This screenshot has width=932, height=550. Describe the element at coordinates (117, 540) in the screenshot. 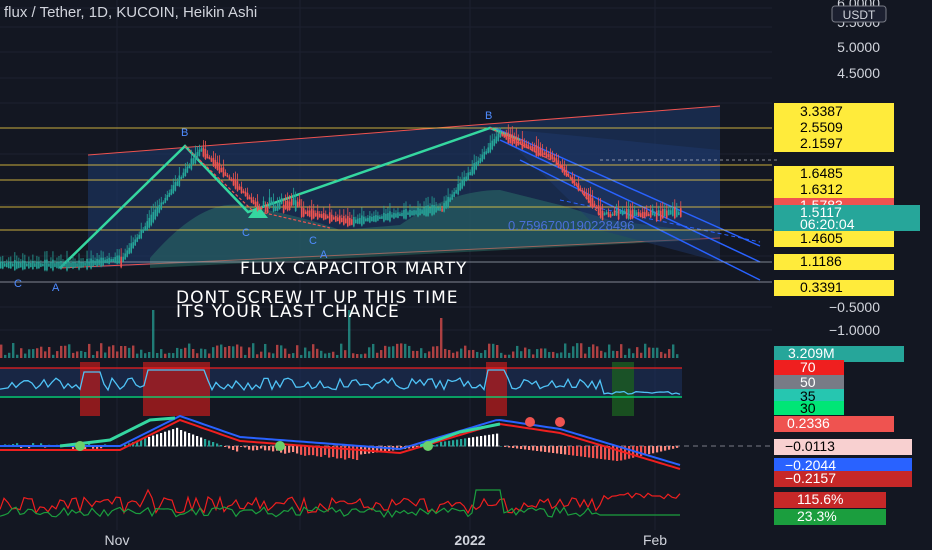

I see `x-tick-nov: Nov` at that location.